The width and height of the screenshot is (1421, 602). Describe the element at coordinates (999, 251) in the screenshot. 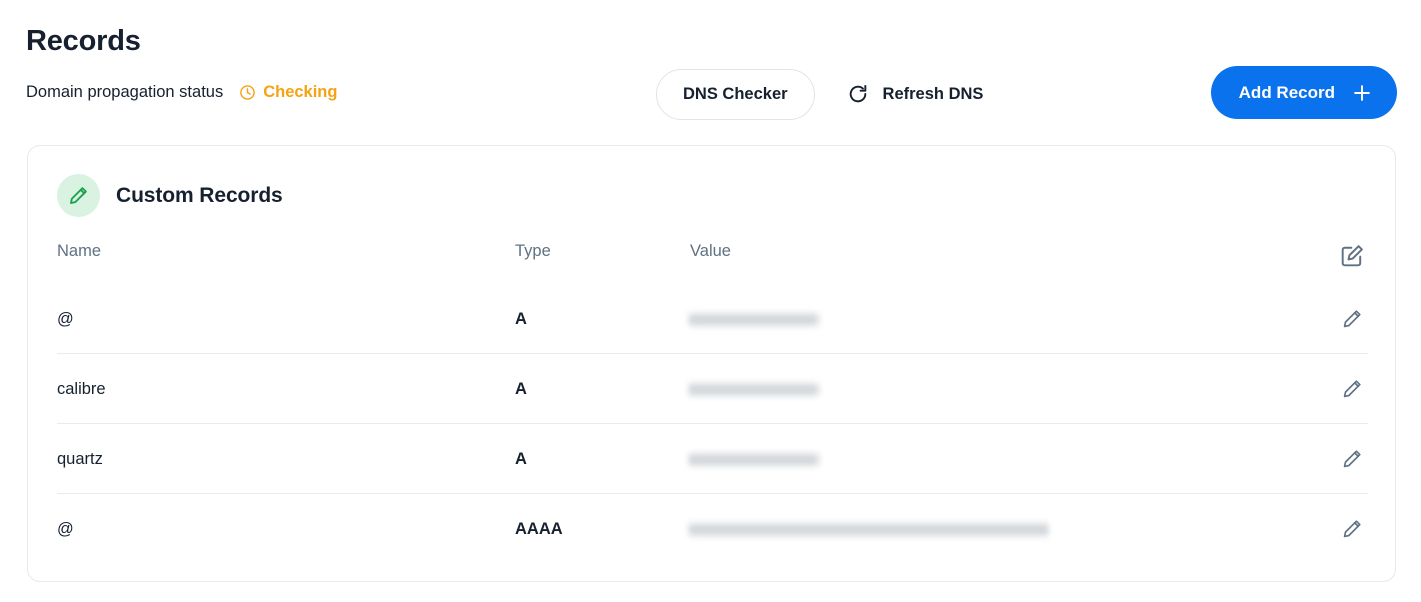

I see `column-header-value-cell: Value` at that location.